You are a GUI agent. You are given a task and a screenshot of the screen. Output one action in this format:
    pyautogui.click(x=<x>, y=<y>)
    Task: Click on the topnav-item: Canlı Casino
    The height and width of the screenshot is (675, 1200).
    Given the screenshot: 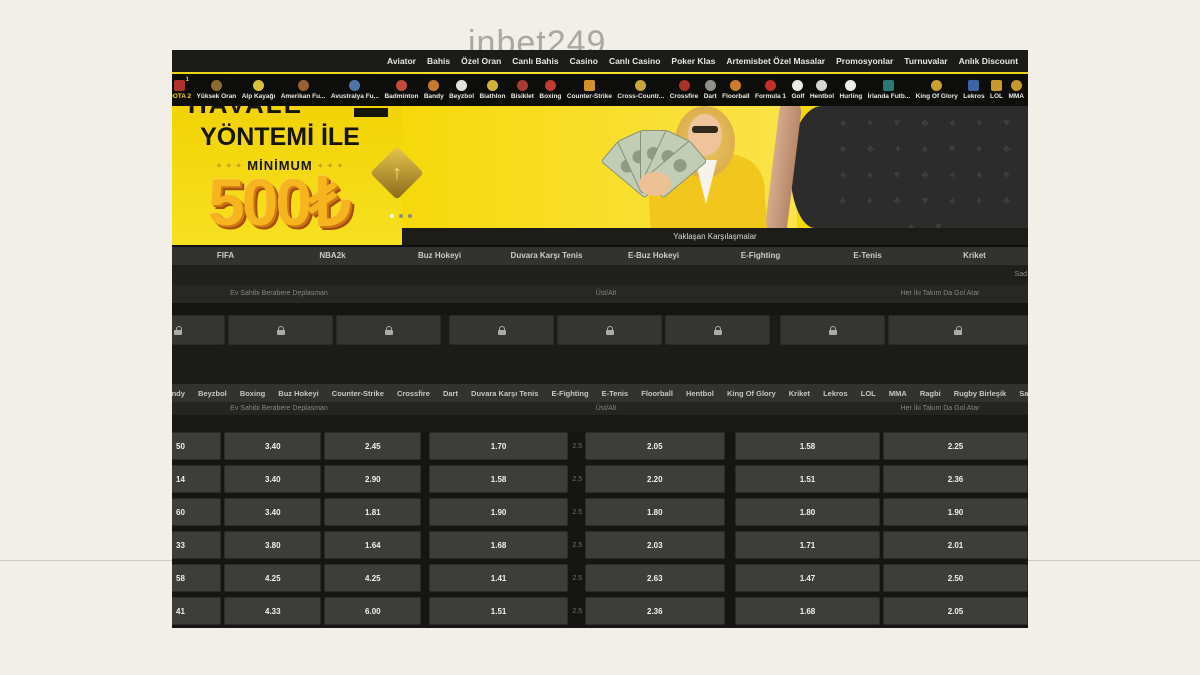 What is the action you would take?
    pyautogui.click(x=634, y=61)
    